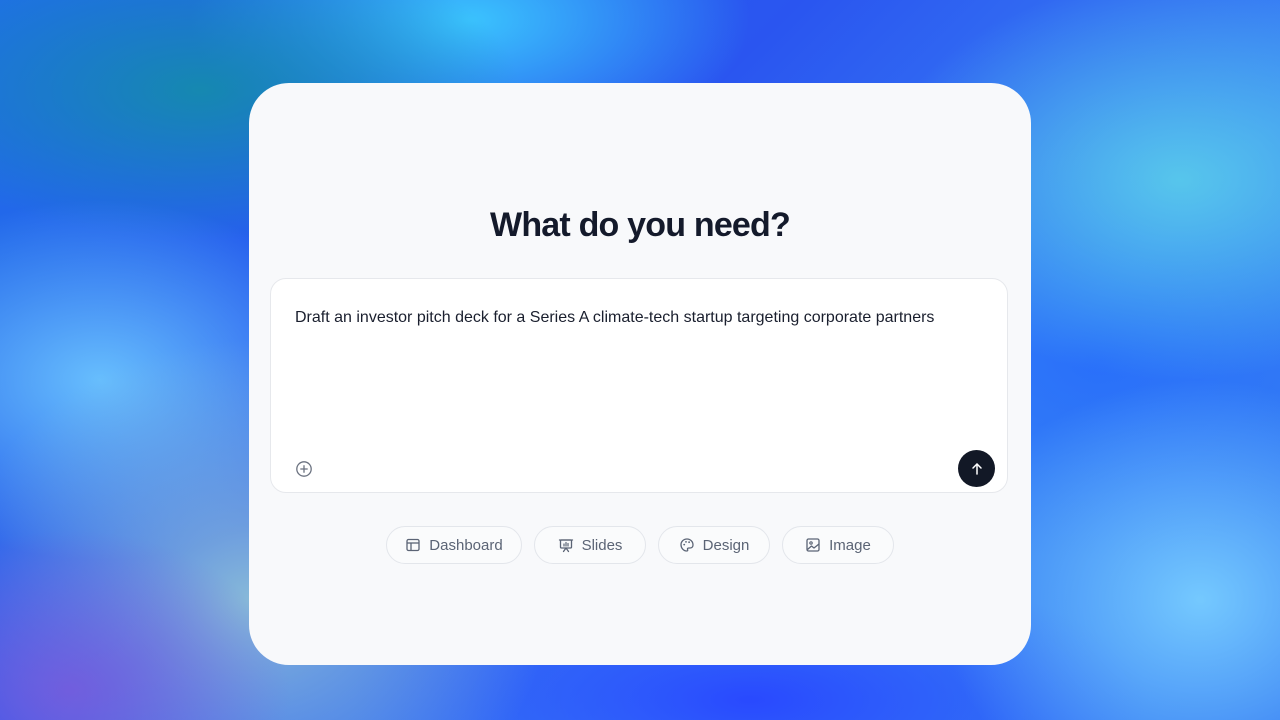  I want to click on presentation-icon, so click(565, 546).